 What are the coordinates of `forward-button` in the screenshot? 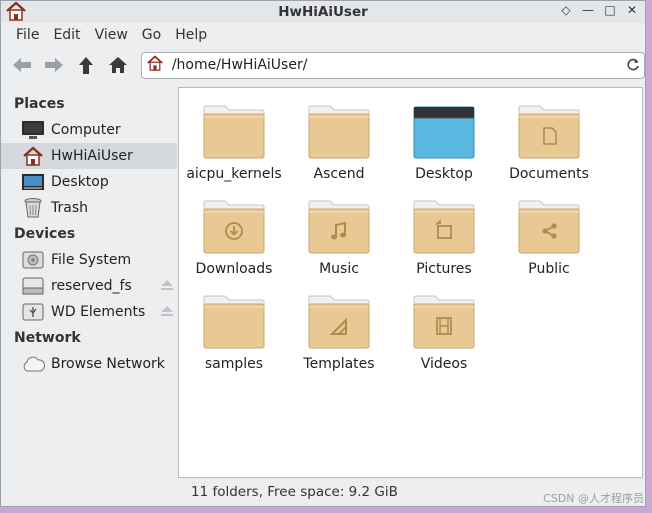 It's located at (54, 65).